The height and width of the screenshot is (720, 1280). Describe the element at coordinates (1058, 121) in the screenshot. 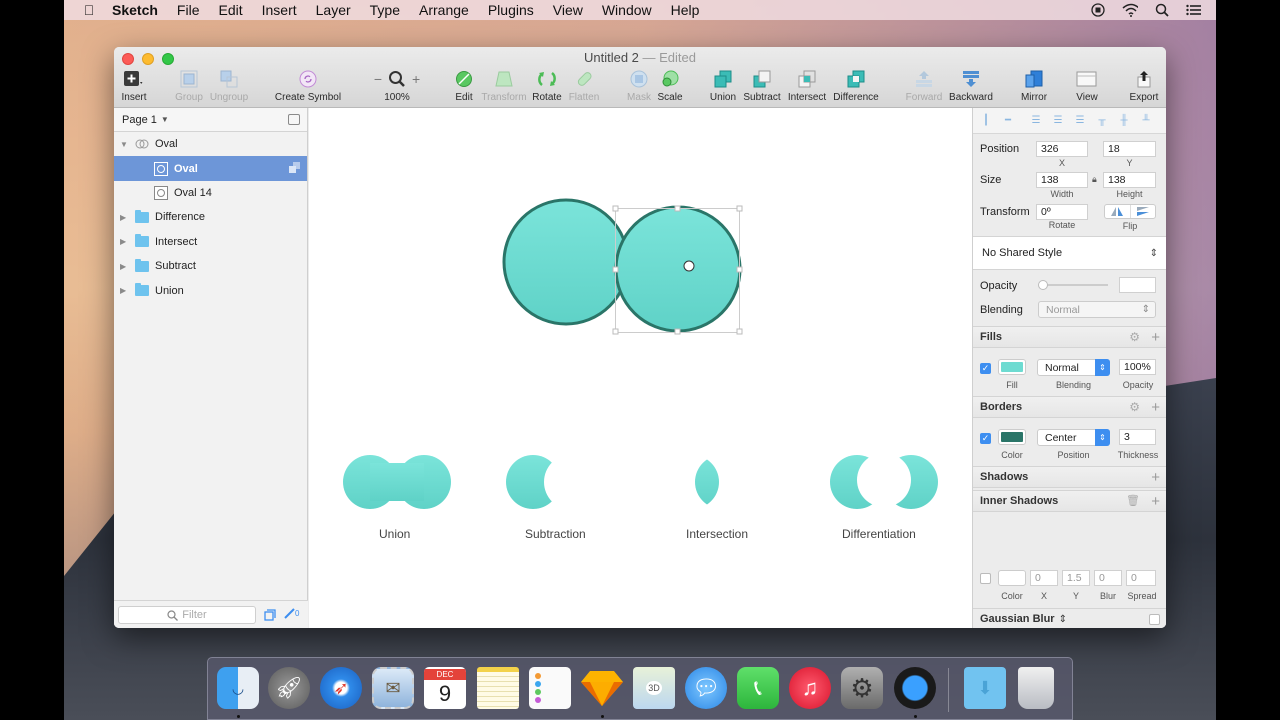

I see `align-center-horizontal-icon: ☰` at that location.